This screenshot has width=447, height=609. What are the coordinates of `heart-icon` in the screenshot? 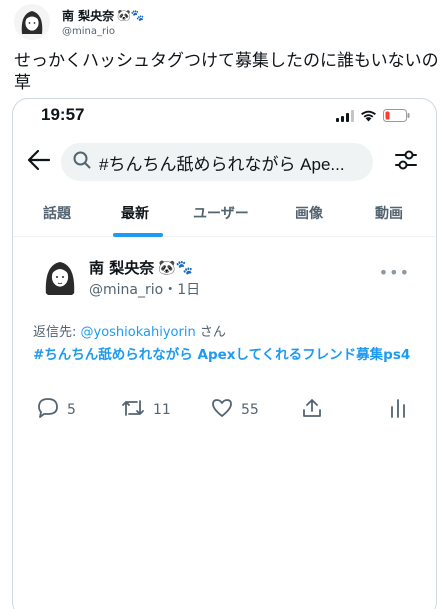 It's located at (222, 410).